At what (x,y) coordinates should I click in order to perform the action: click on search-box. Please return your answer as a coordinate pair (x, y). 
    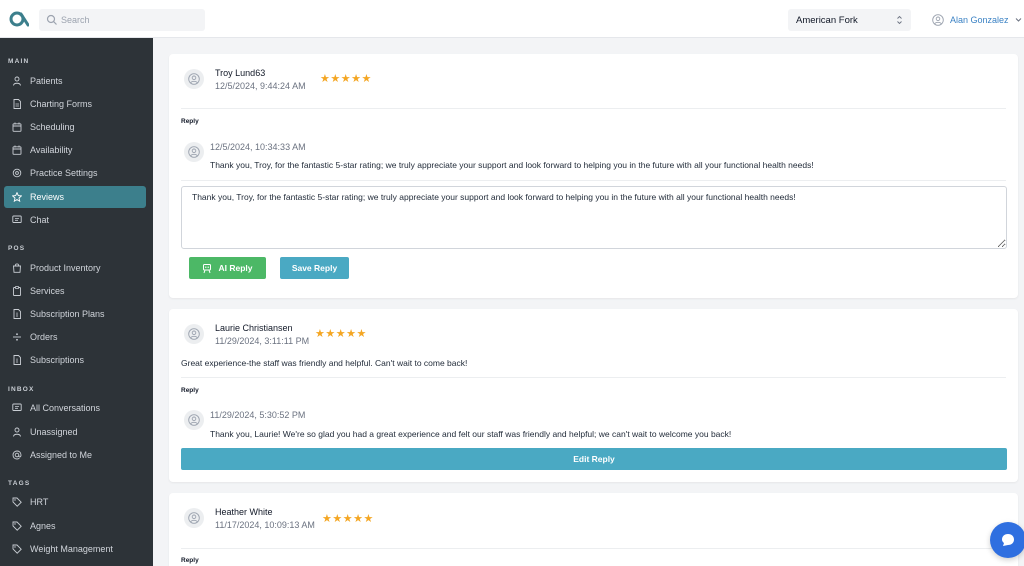
    Looking at the image, I should click on (122, 20).